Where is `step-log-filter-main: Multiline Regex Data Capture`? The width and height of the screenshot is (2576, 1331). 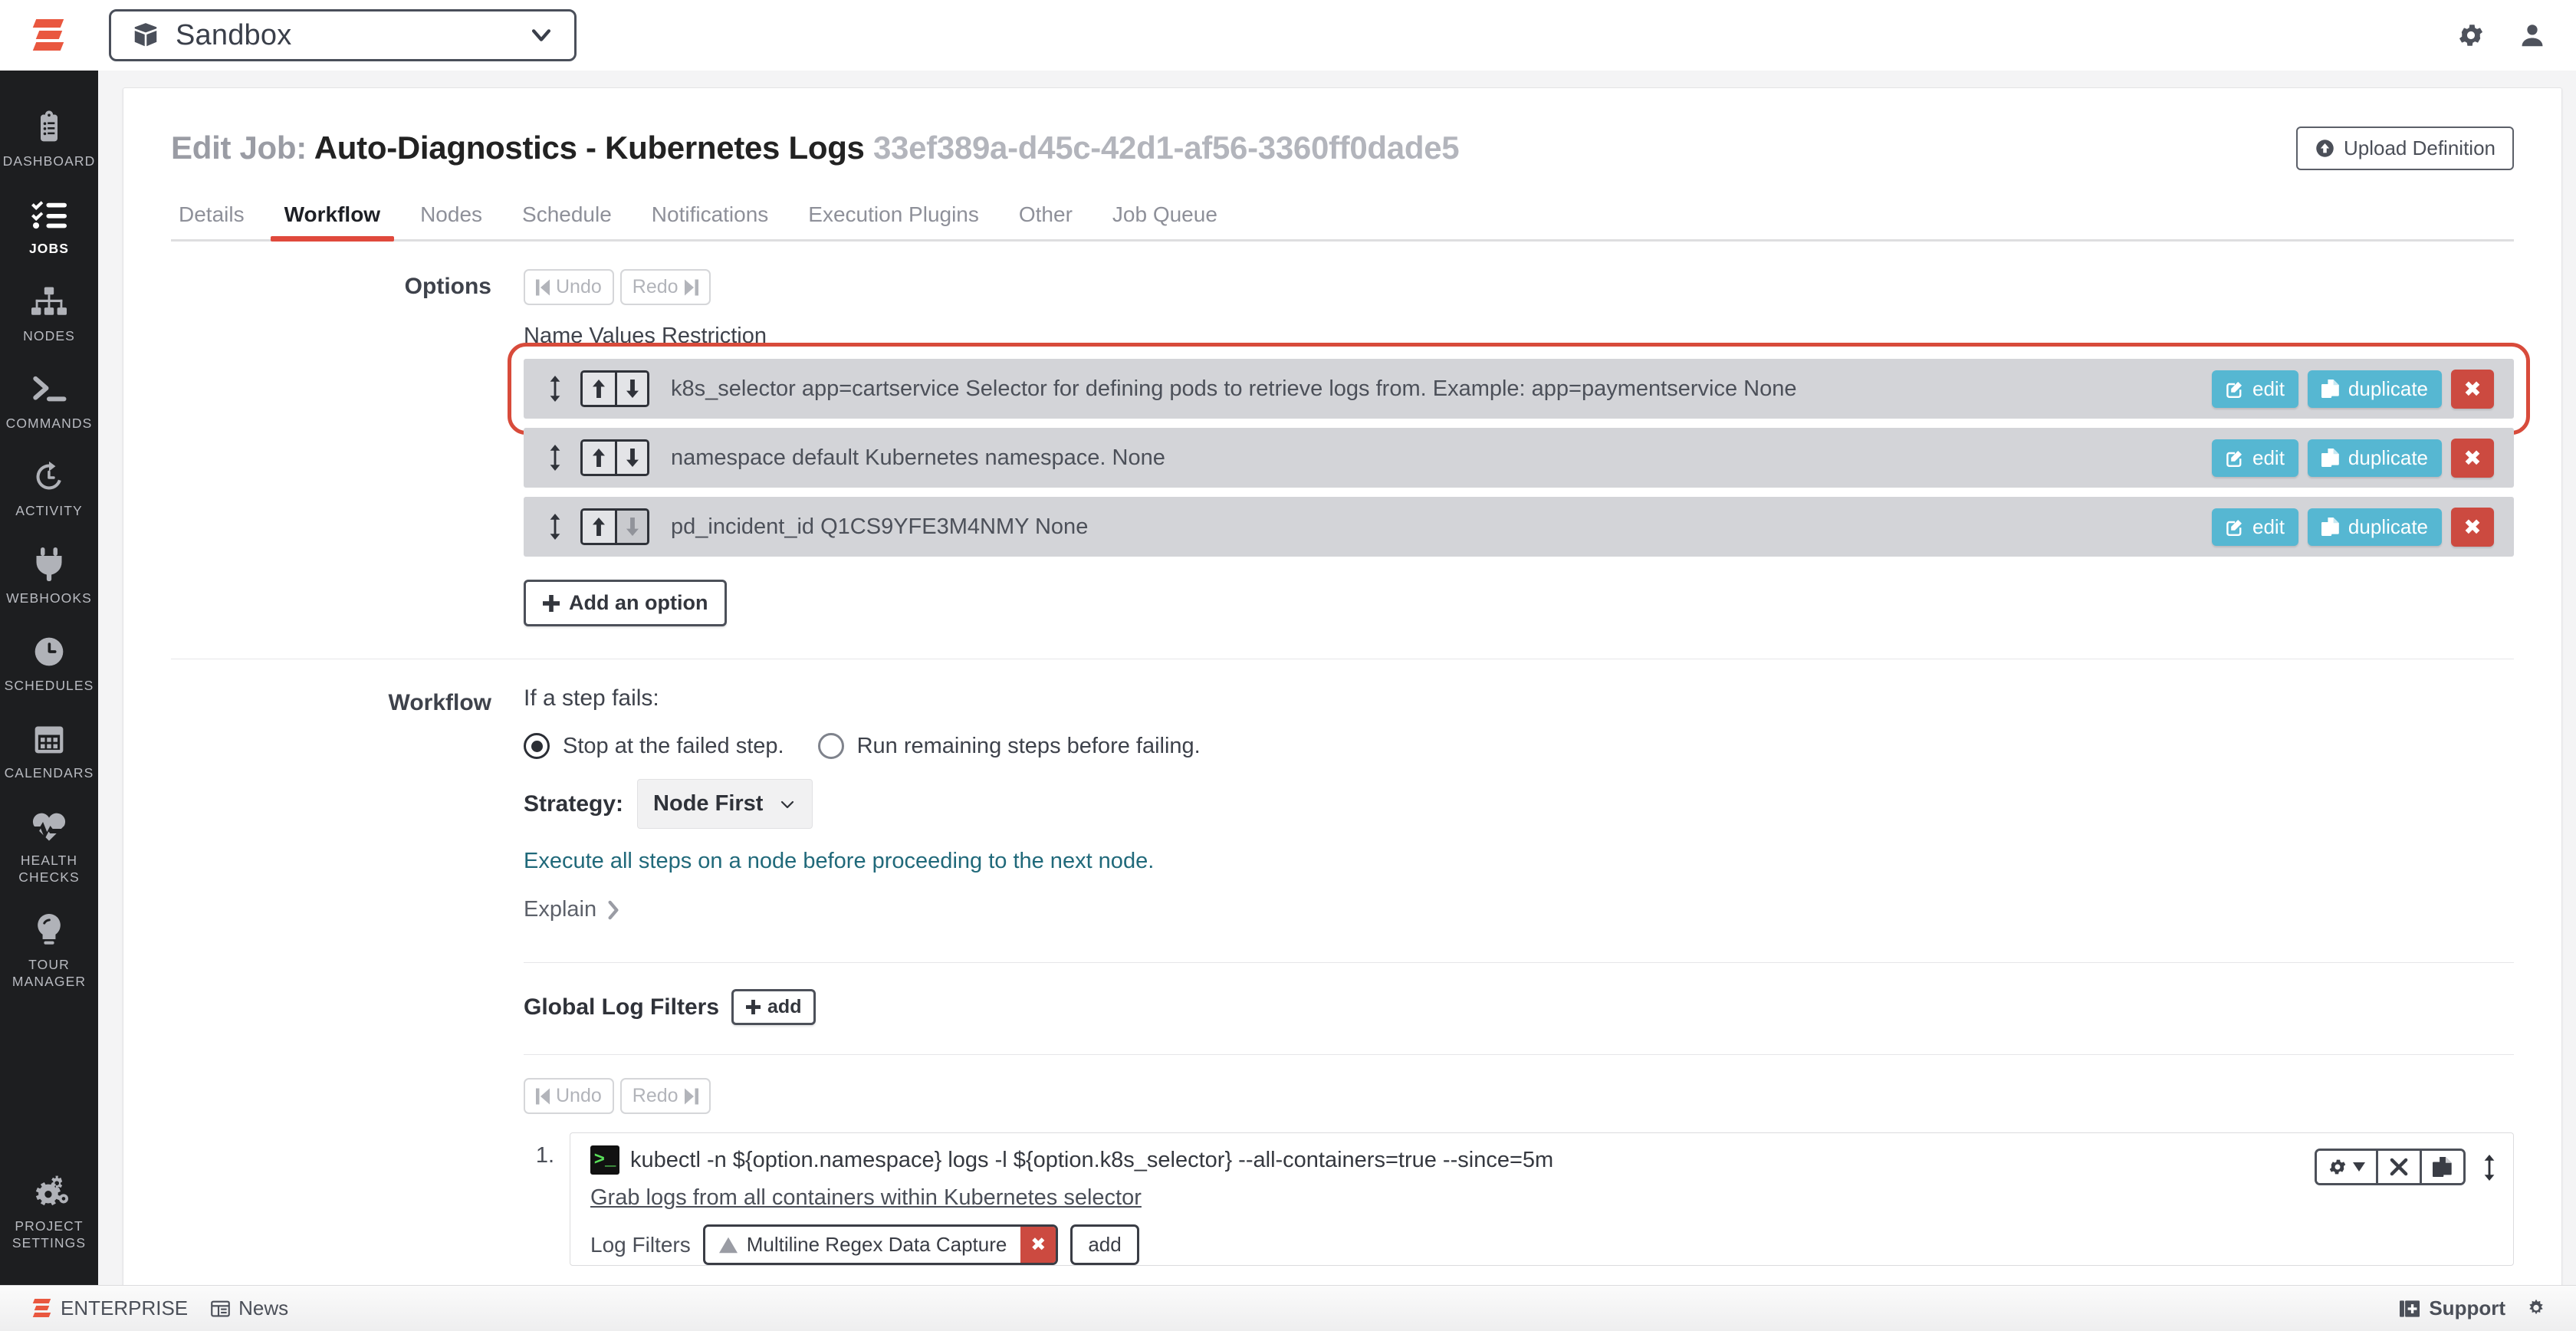 step-log-filter-main: Multiline Regex Data Capture is located at coordinates (863, 1245).